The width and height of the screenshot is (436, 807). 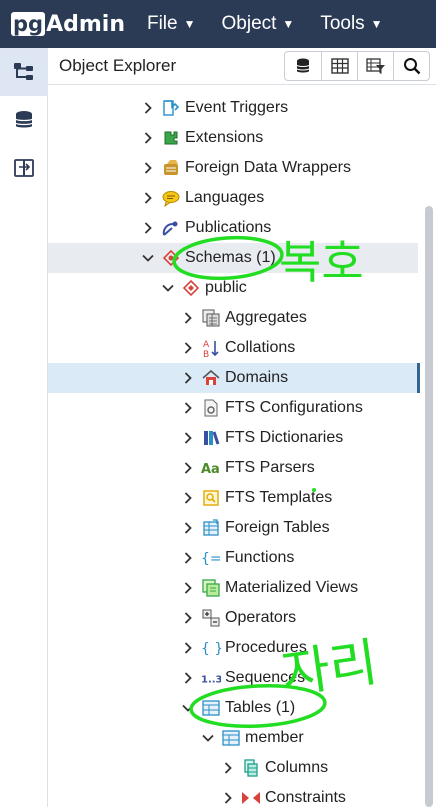 I want to click on tree-item-foreign-data-wrappers: Foreign Data Wrappers, so click(x=233, y=168).